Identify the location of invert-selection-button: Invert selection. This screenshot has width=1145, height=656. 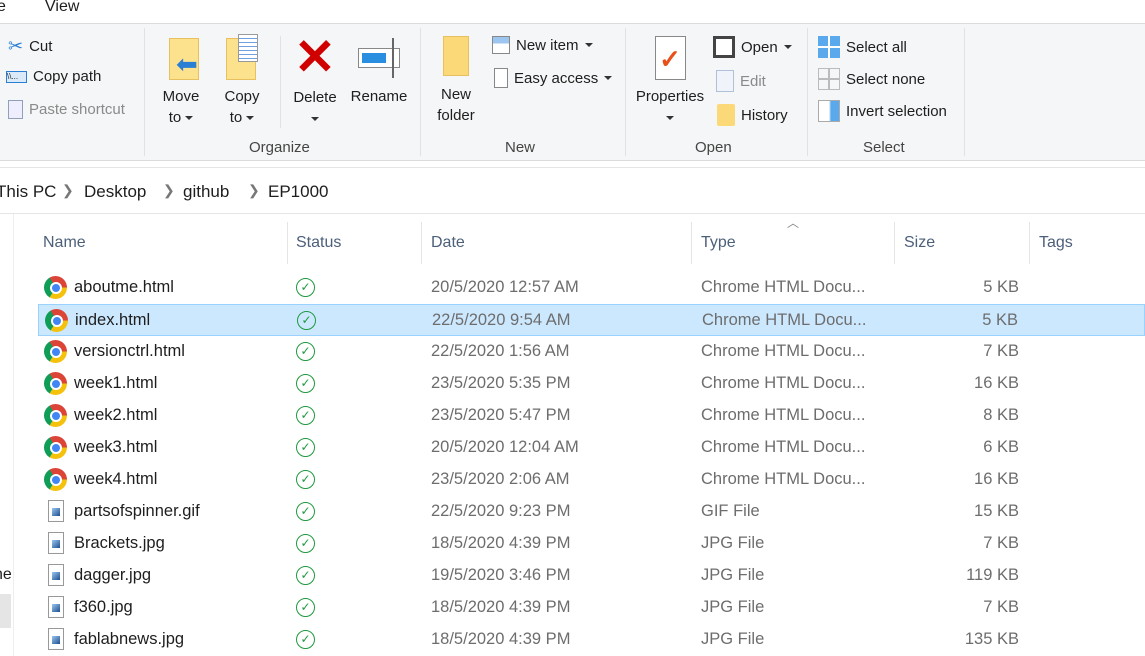
(882, 111).